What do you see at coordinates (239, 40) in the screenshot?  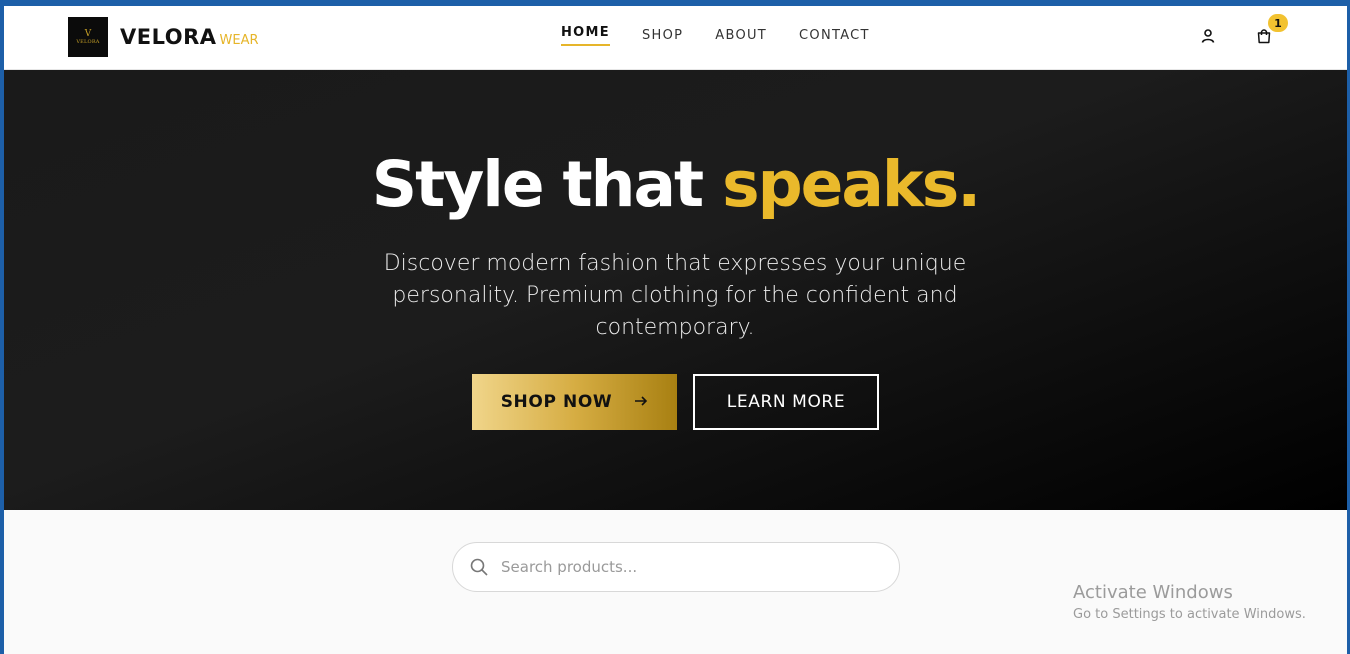 I see `brand-sub-text: WEAR` at bounding box center [239, 40].